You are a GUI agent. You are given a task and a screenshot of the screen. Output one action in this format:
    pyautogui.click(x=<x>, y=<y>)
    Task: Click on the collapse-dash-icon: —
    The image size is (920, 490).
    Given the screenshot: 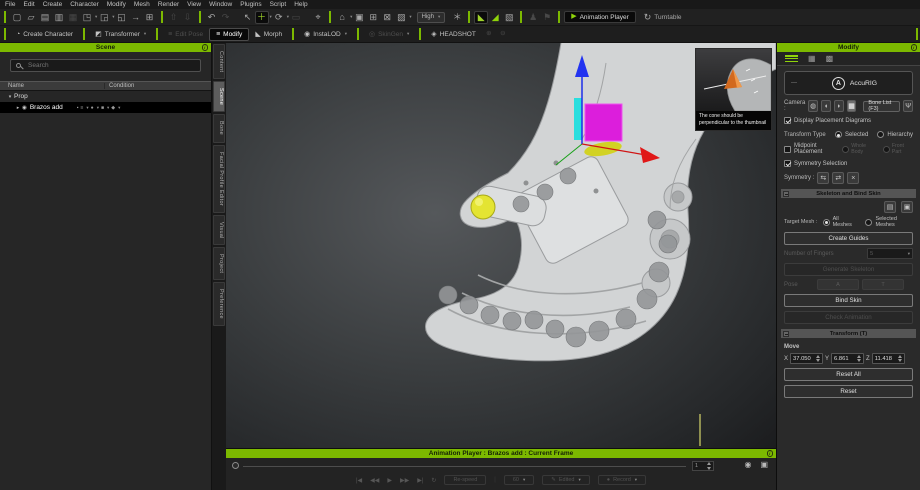 What is the action you would take?
    pyautogui.click(x=794, y=83)
    